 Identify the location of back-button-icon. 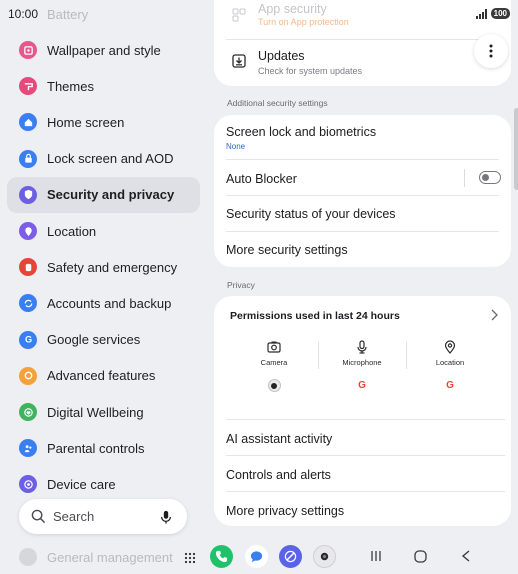
(466, 556).